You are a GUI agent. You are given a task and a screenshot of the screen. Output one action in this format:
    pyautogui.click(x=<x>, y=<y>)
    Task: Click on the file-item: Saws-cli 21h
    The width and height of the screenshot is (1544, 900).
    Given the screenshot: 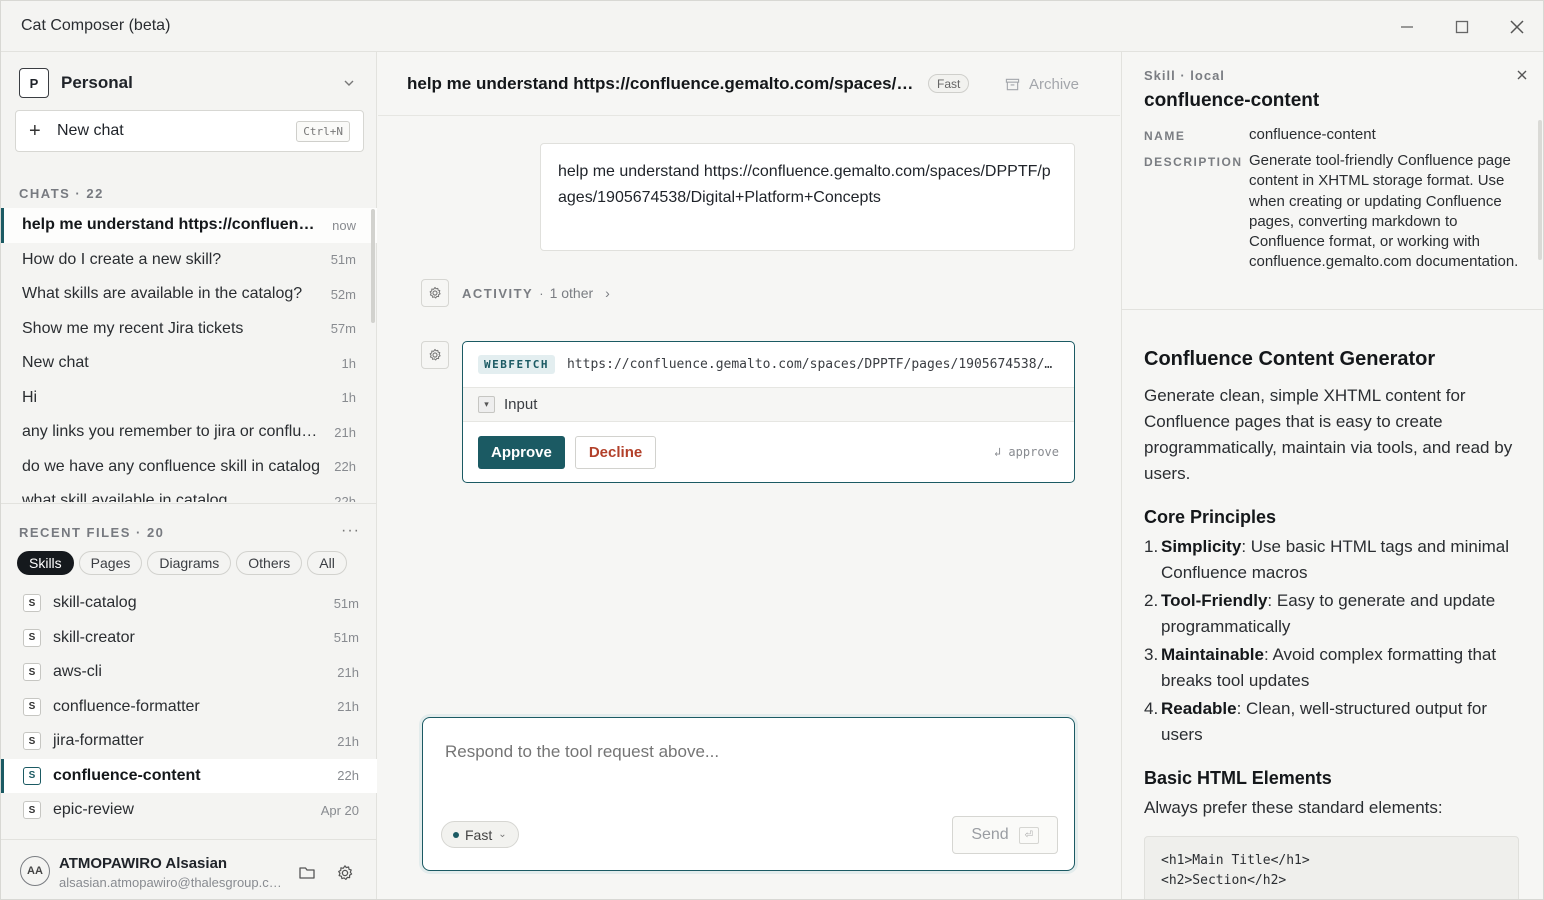 What is the action you would take?
    pyautogui.click(x=189, y=672)
    